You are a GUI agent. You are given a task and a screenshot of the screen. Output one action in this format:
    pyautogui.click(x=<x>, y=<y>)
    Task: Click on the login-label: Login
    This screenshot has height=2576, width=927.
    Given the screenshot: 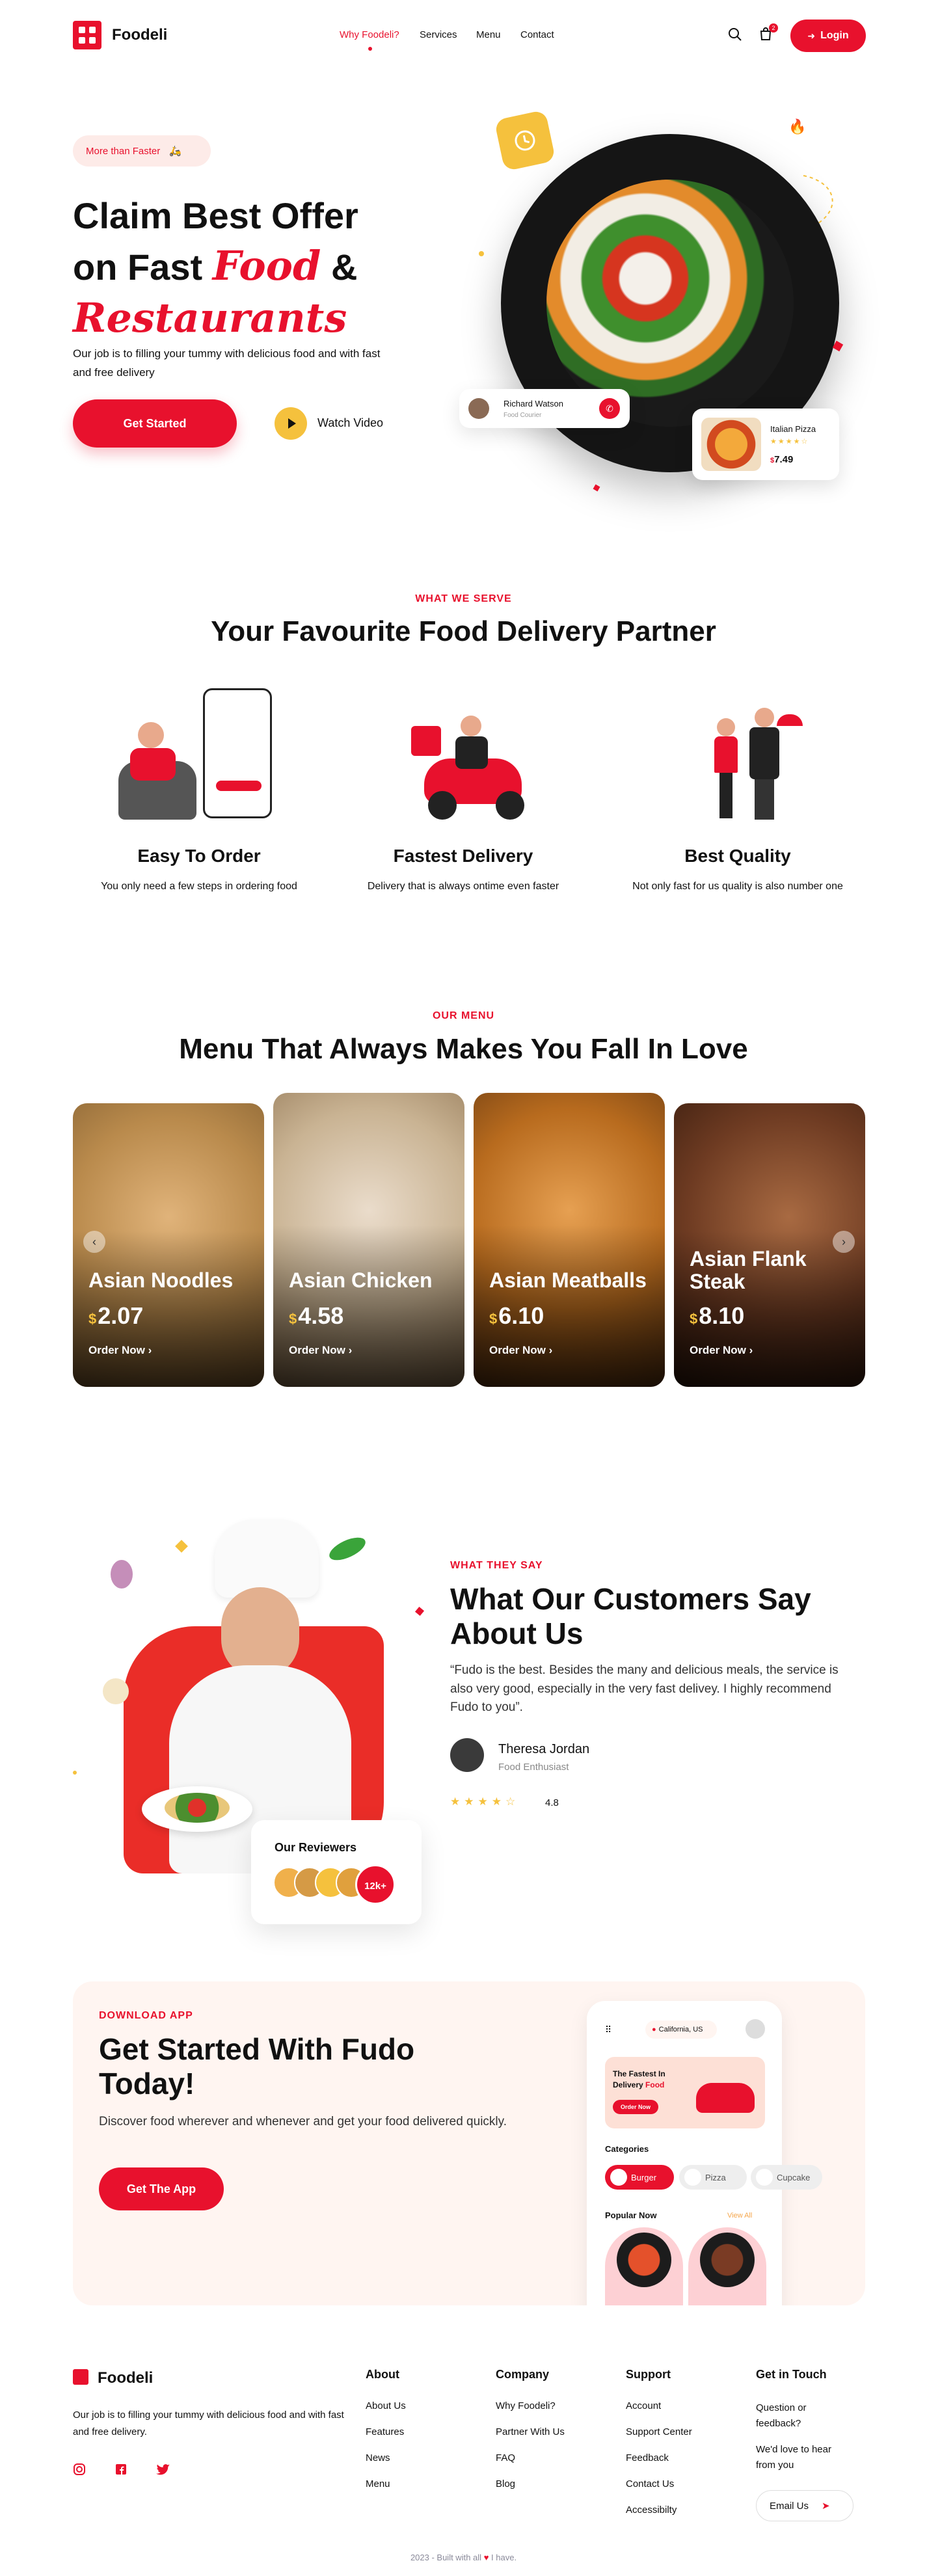 What is the action you would take?
    pyautogui.click(x=835, y=35)
    